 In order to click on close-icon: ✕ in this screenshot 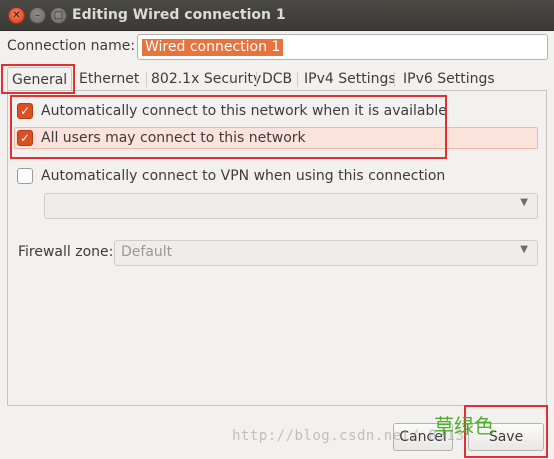, I will do `click(16, 15)`.